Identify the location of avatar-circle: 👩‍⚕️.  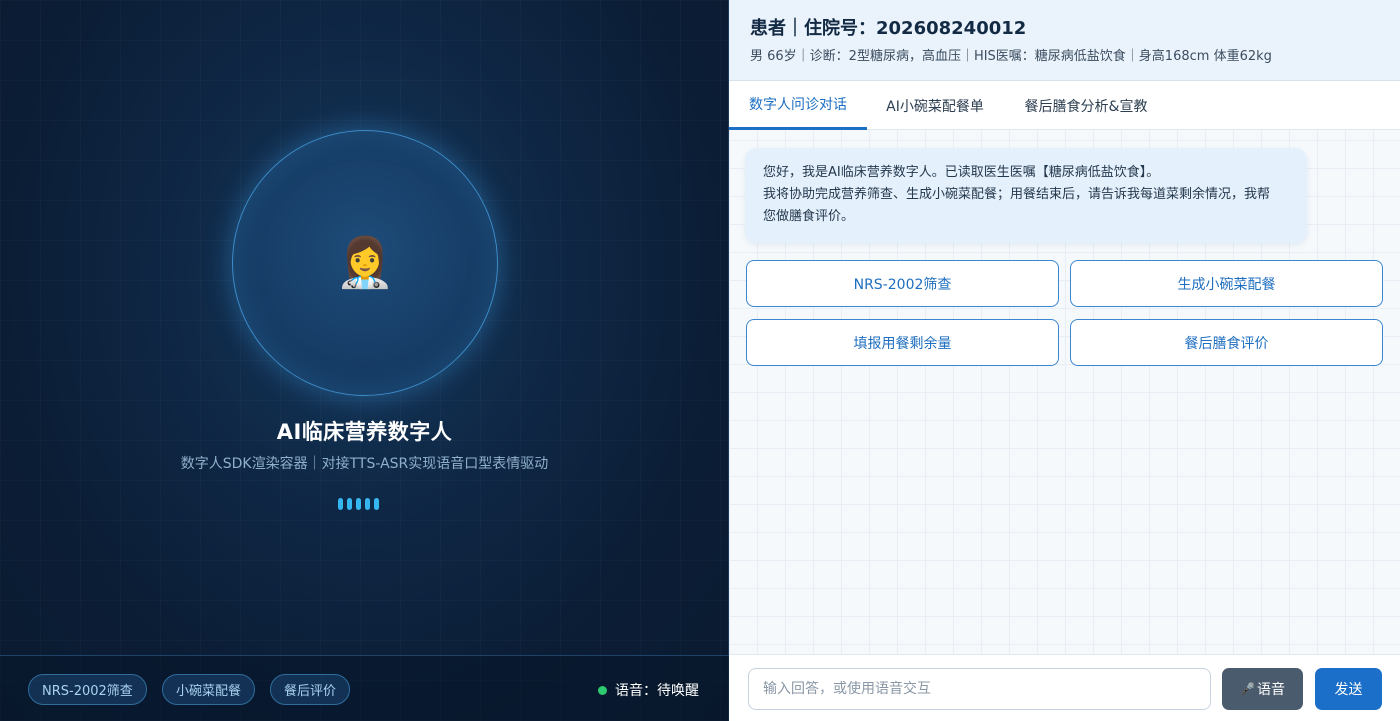
(365, 263).